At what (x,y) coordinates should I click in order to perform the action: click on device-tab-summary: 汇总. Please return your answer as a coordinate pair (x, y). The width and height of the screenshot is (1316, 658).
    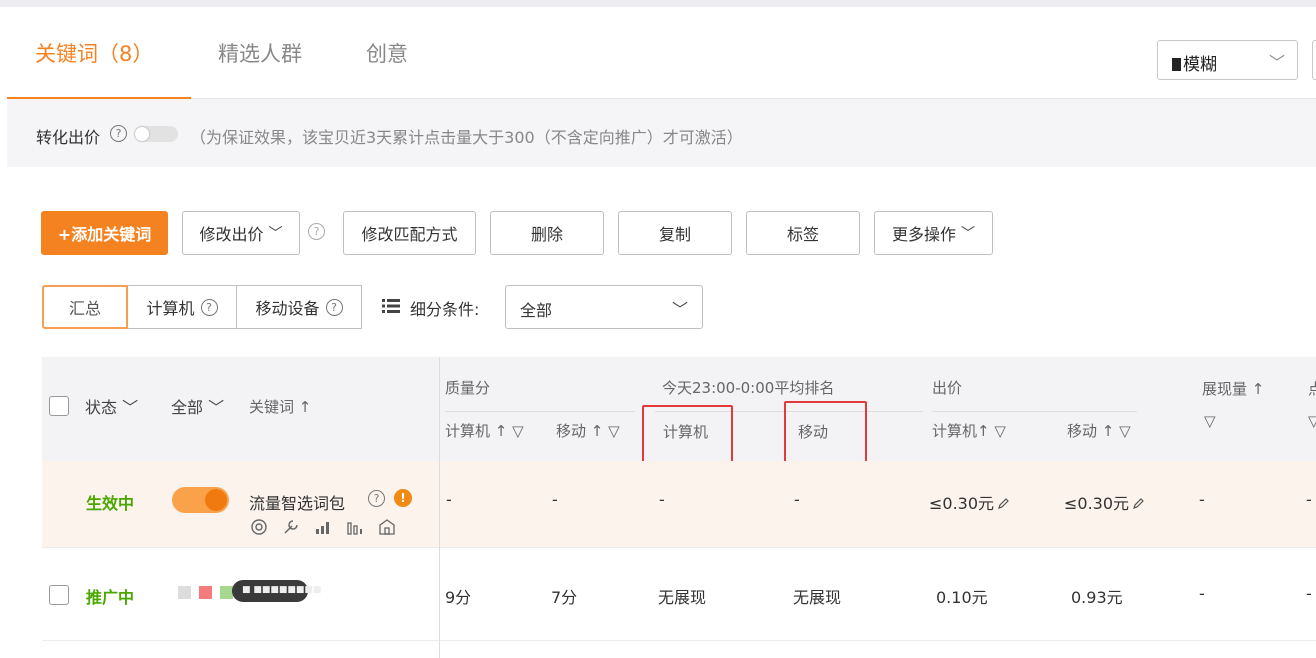
    Looking at the image, I should click on (85, 307).